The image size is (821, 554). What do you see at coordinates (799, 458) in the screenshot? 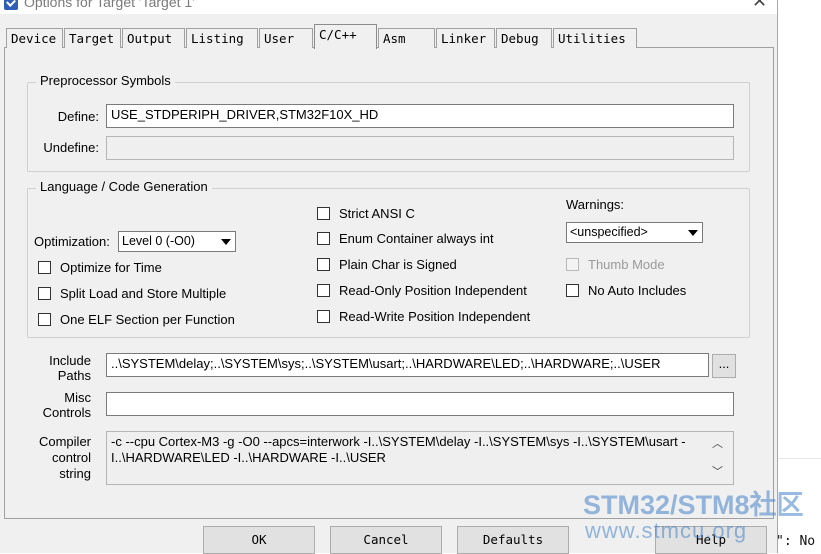
I see `background-divider` at bounding box center [799, 458].